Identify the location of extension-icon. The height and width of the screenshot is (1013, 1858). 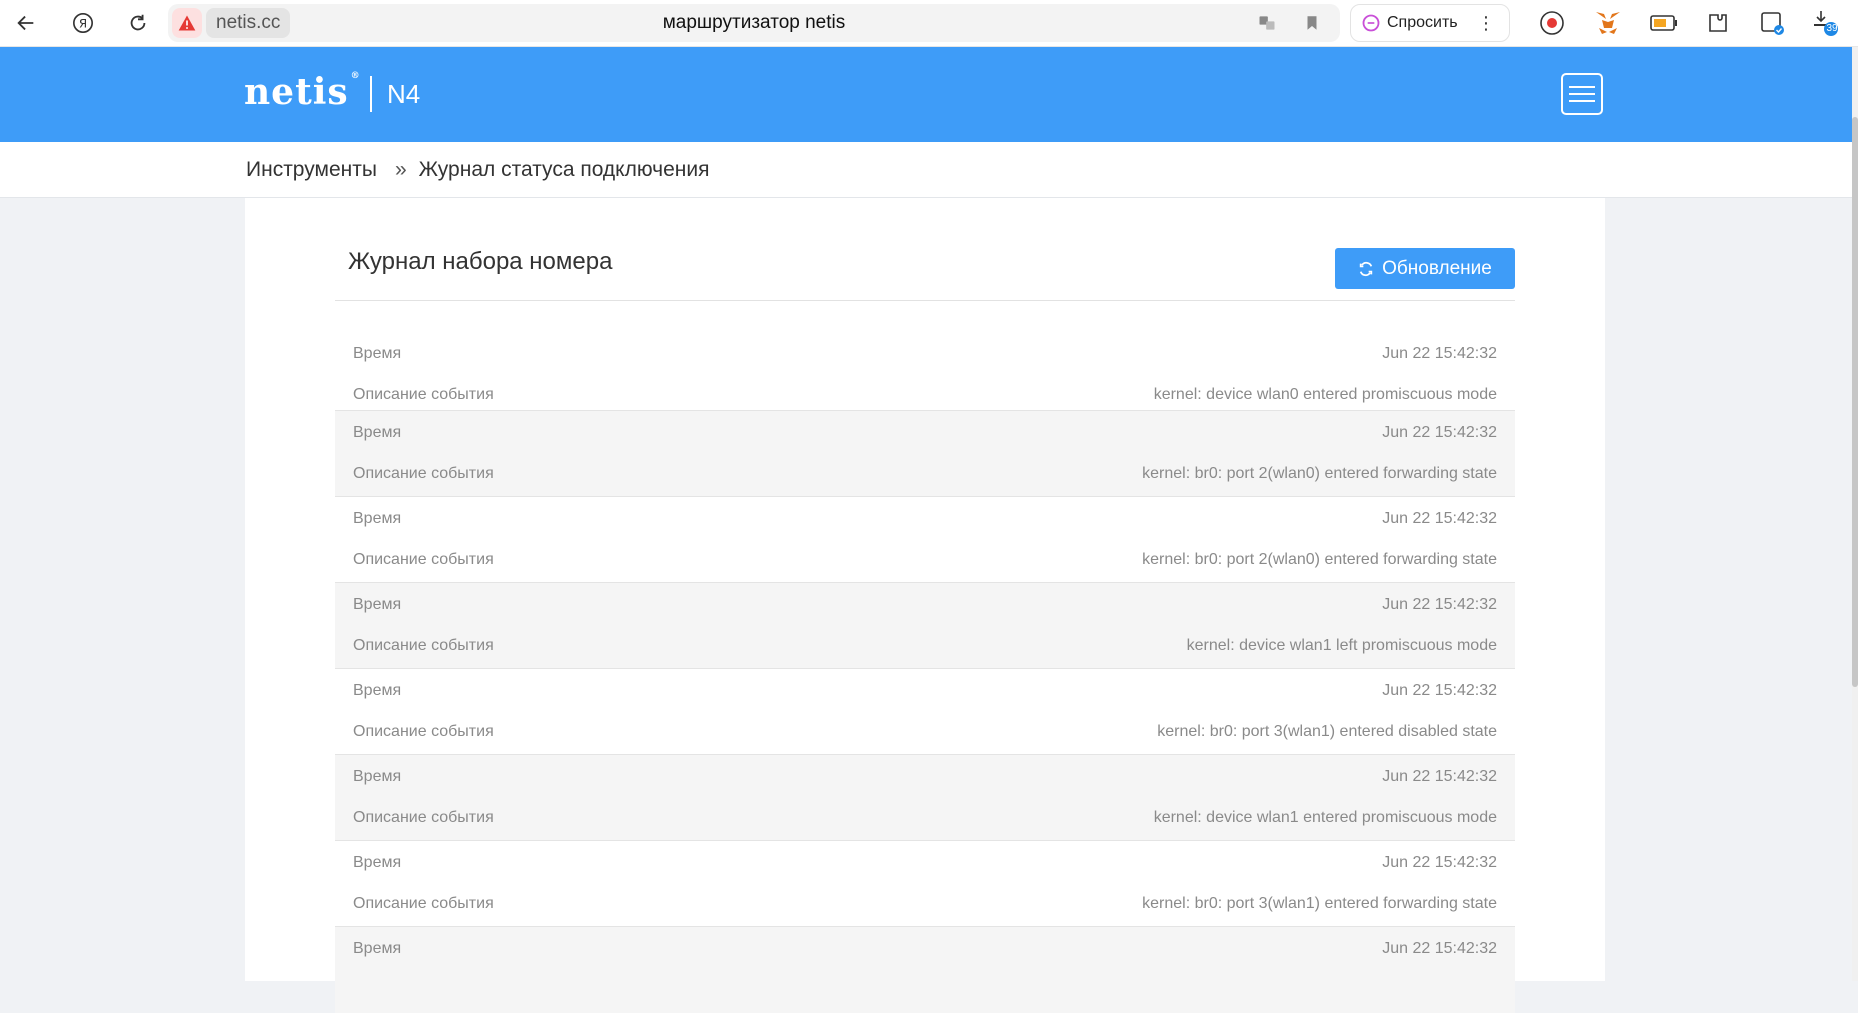
(1718, 23).